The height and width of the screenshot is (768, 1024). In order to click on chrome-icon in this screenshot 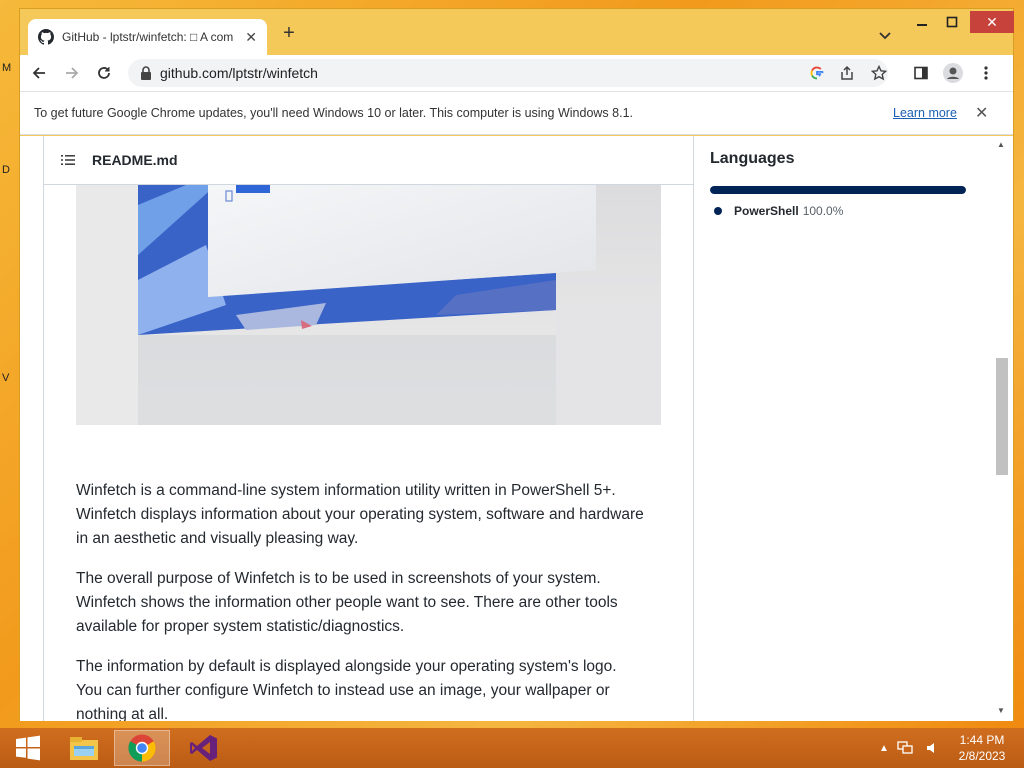, I will do `click(142, 748)`.